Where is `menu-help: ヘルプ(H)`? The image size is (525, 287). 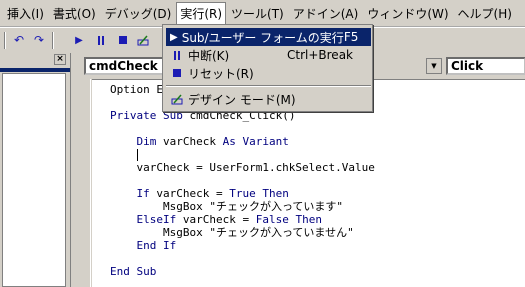
menu-help: ヘルプ(H) is located at coordinates (485, 13).